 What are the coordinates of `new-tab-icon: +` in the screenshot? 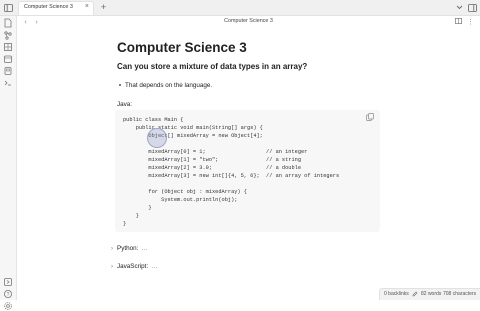 It's located at (103, 7).